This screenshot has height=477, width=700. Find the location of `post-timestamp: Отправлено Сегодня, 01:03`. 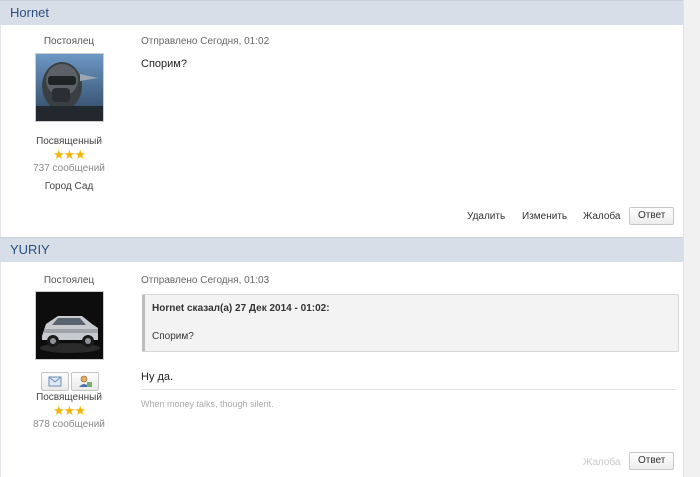

post-timestamp: Отправлено Сегодня, 01:03 is located at coordinates (205, 280).